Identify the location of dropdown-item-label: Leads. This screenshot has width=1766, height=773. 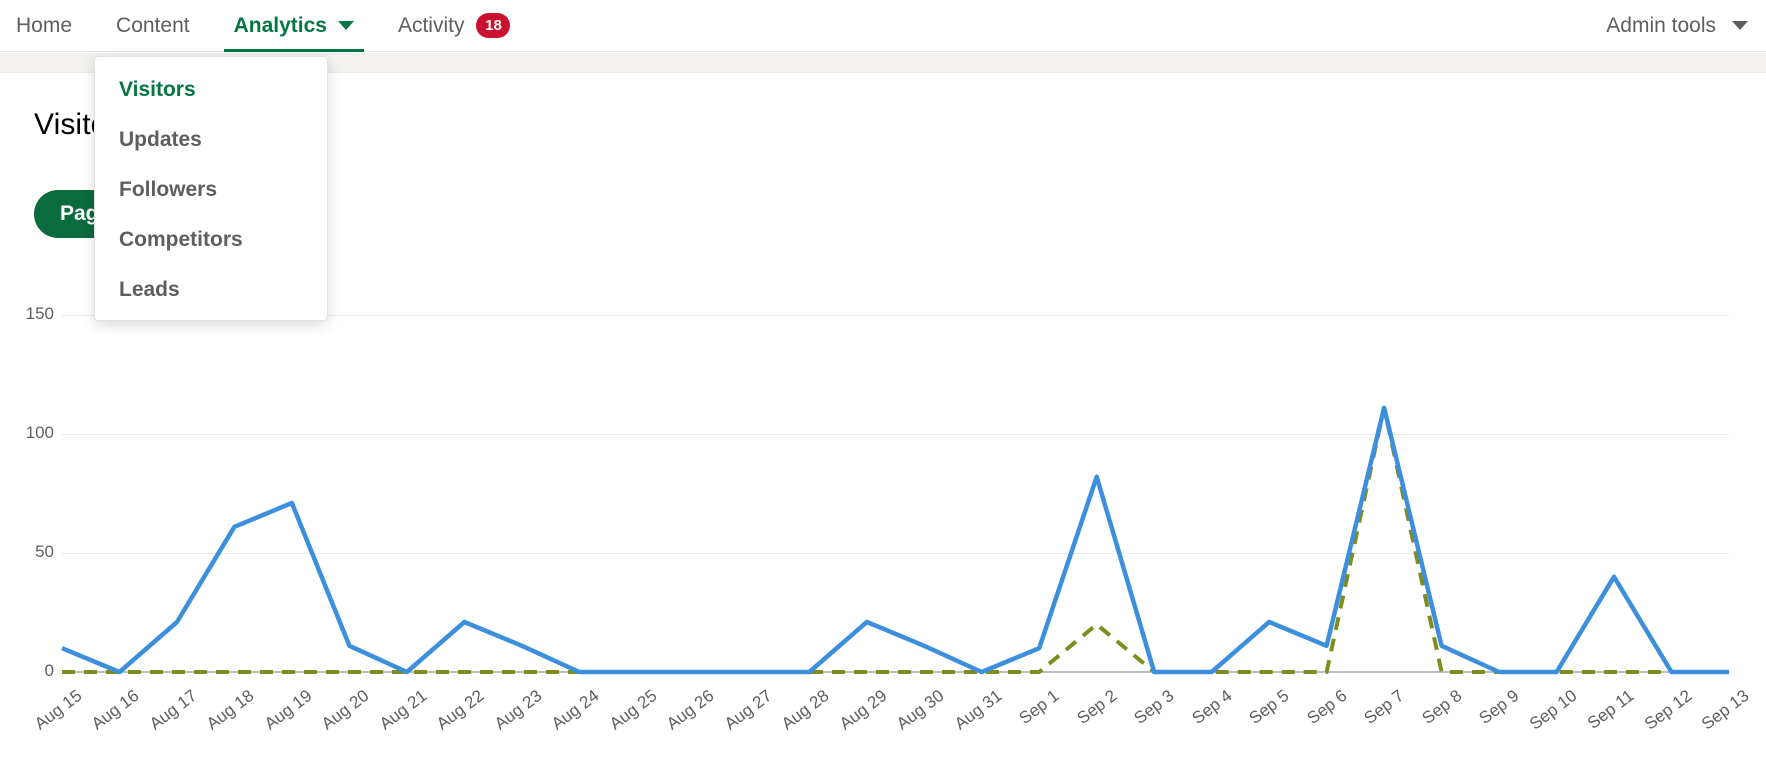
(149, 289).